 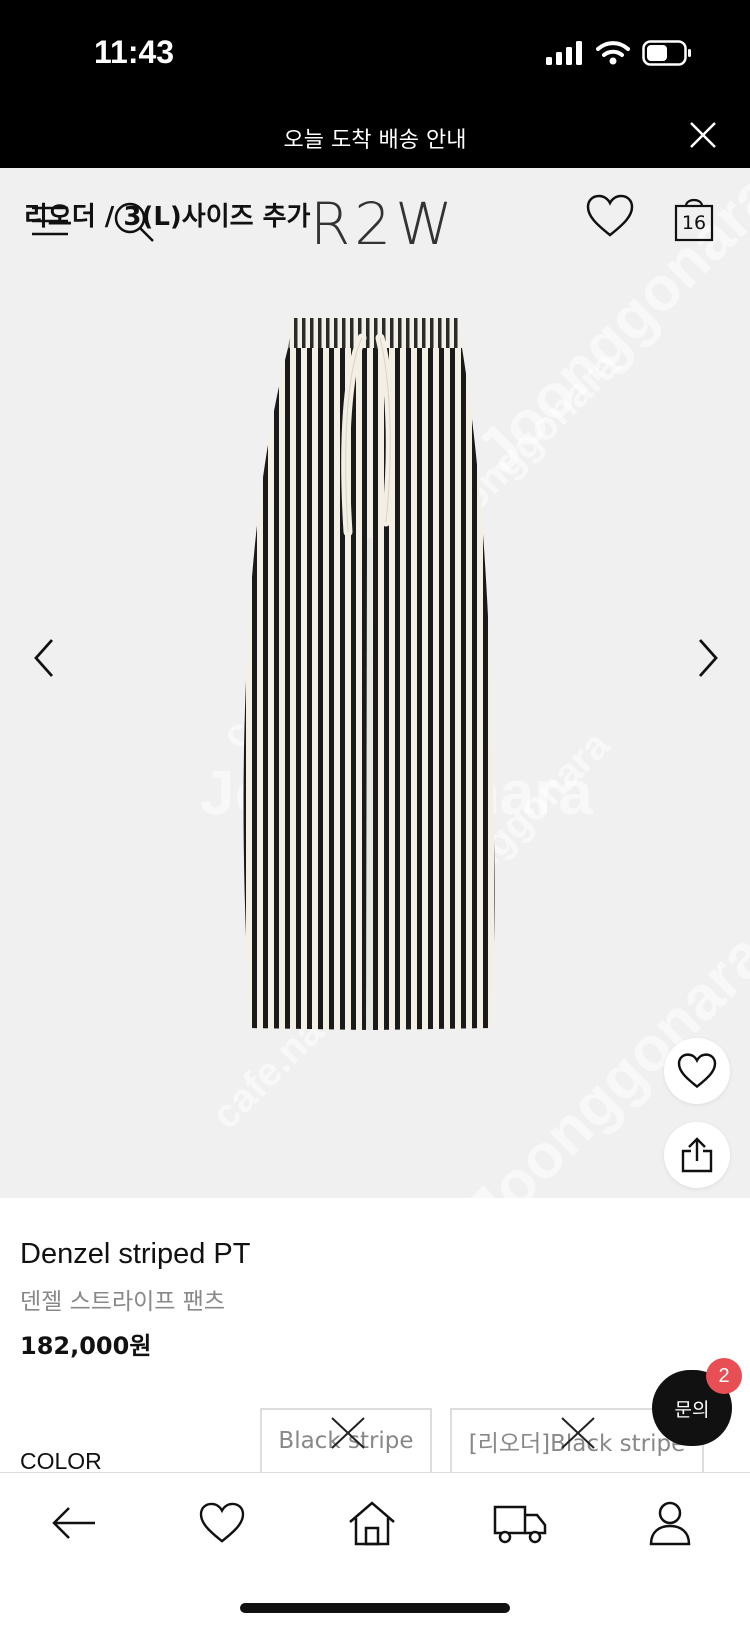 I want to click on bottom-nav, so click(x=375, y=1549).